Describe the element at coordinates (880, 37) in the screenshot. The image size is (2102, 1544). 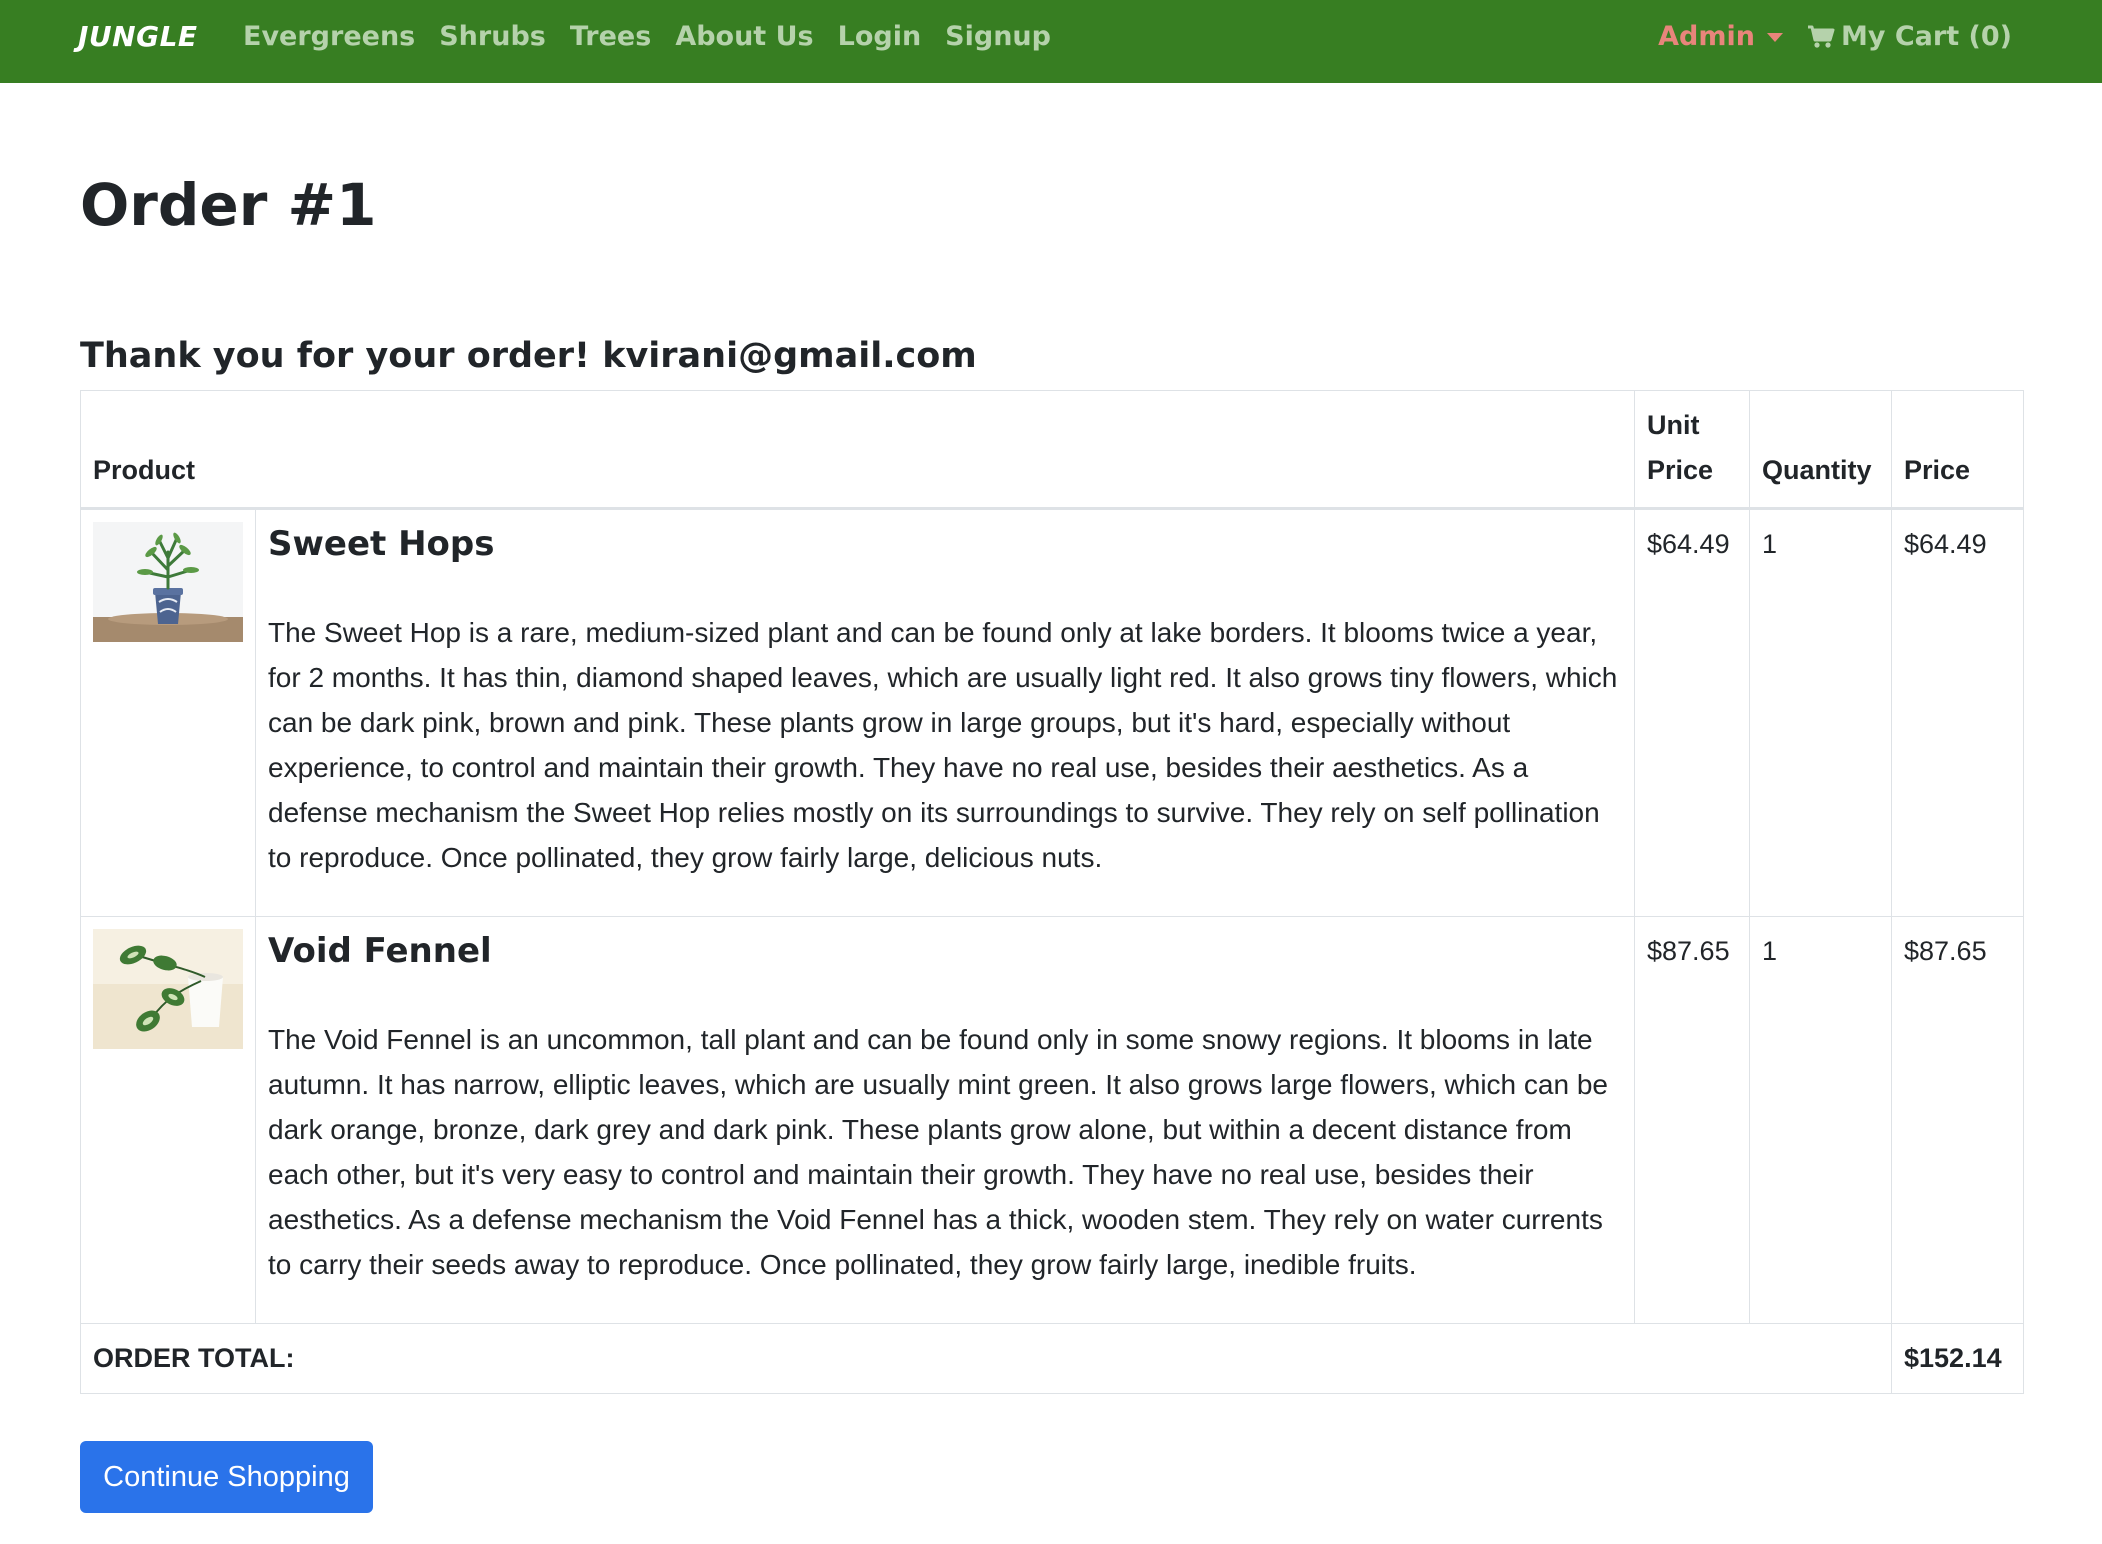
I see `nav-link-login: Login` at that location.